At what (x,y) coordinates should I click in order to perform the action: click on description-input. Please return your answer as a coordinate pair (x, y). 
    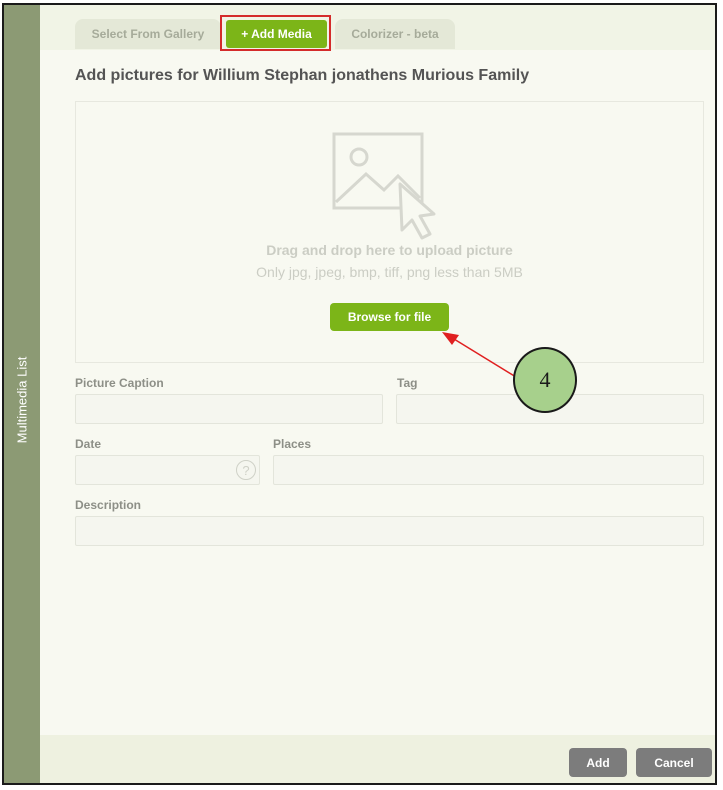
    Looking at the image, I should click on (389, 531).